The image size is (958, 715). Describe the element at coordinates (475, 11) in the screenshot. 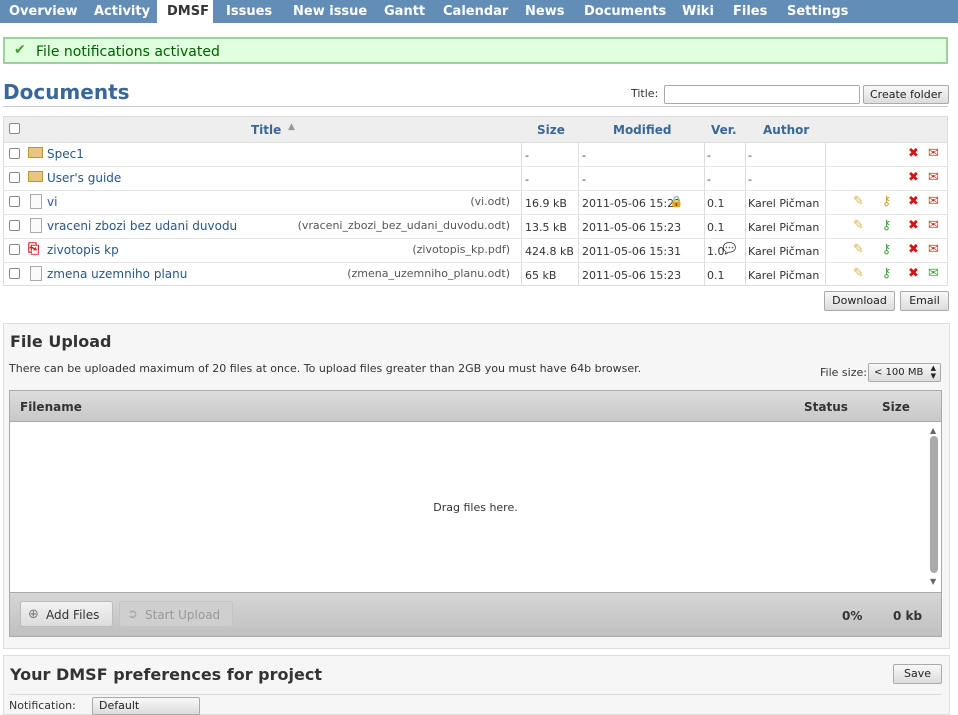

I see `tab-calendar: Calendar` at that location.